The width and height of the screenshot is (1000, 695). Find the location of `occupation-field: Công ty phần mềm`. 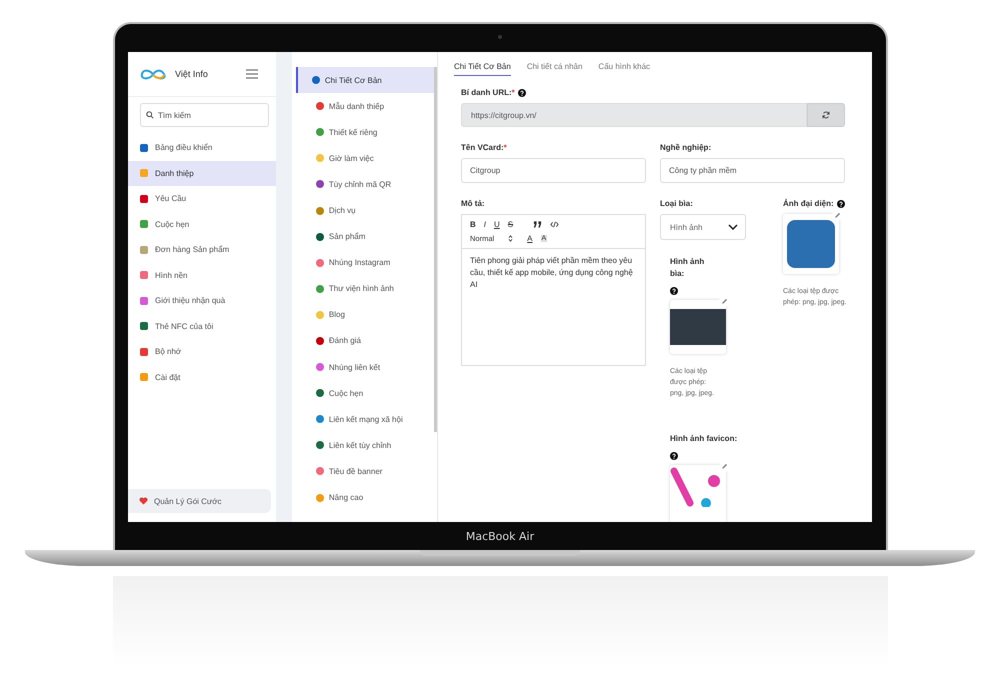

occupation-field: Công ty phần mềm is located at coordinates (752, 170).